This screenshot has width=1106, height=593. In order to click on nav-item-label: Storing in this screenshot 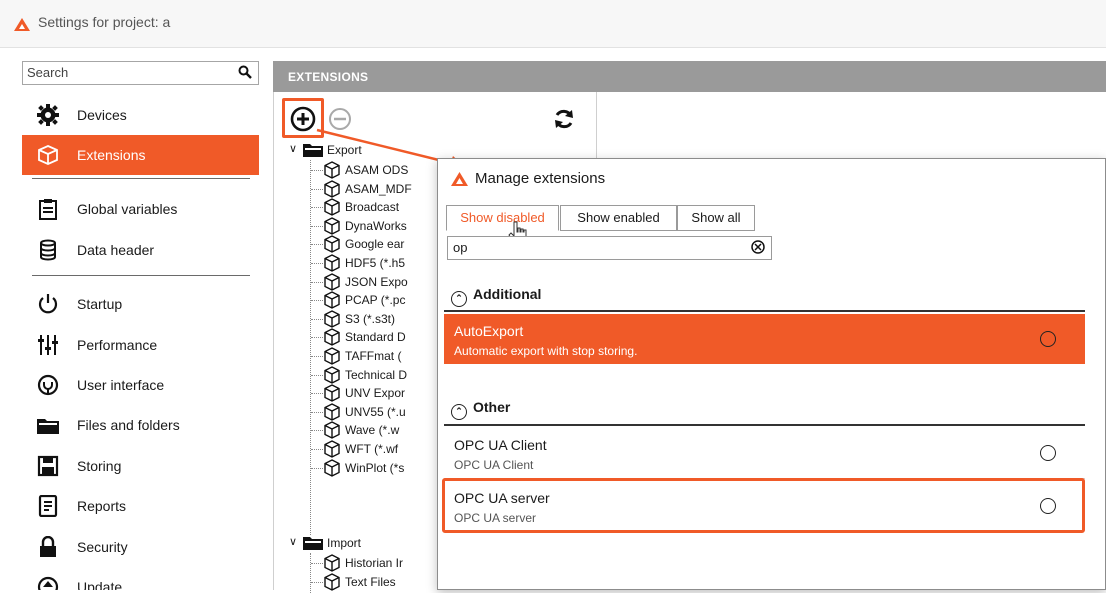, I will do `click(99, 466)`.